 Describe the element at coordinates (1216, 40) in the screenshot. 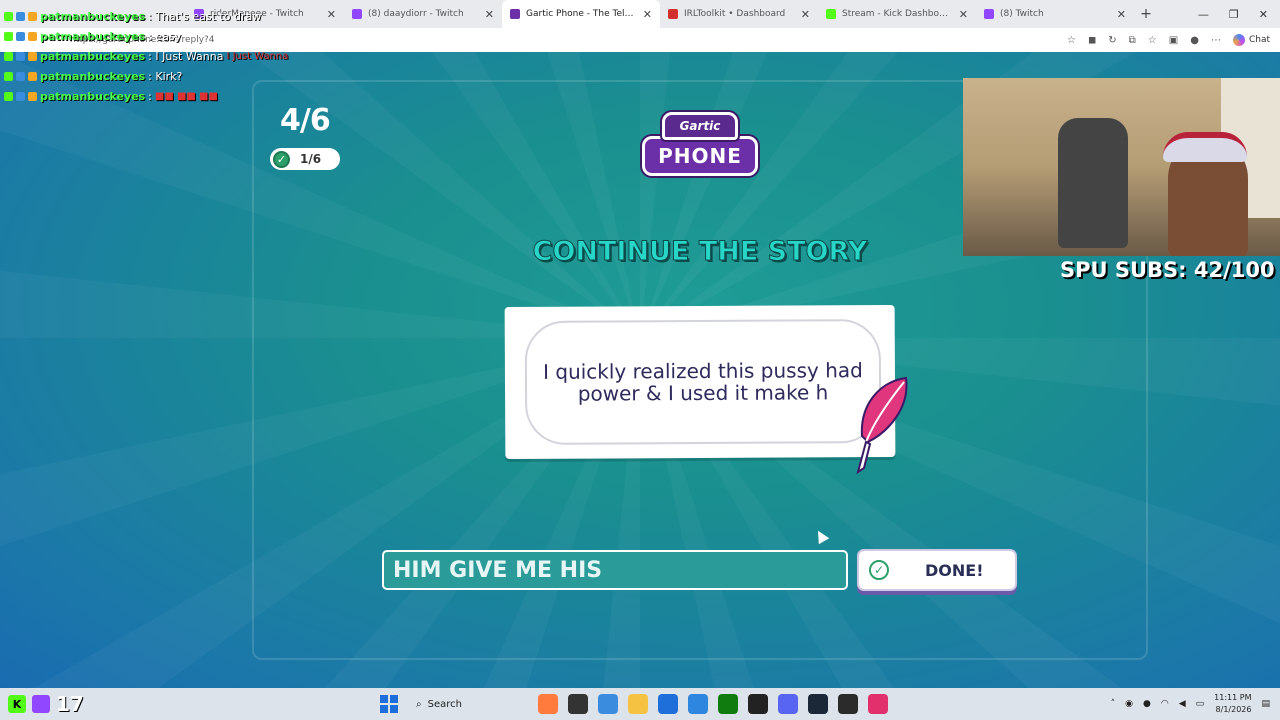

I see `more-menu-icon: ⋯` at that location.